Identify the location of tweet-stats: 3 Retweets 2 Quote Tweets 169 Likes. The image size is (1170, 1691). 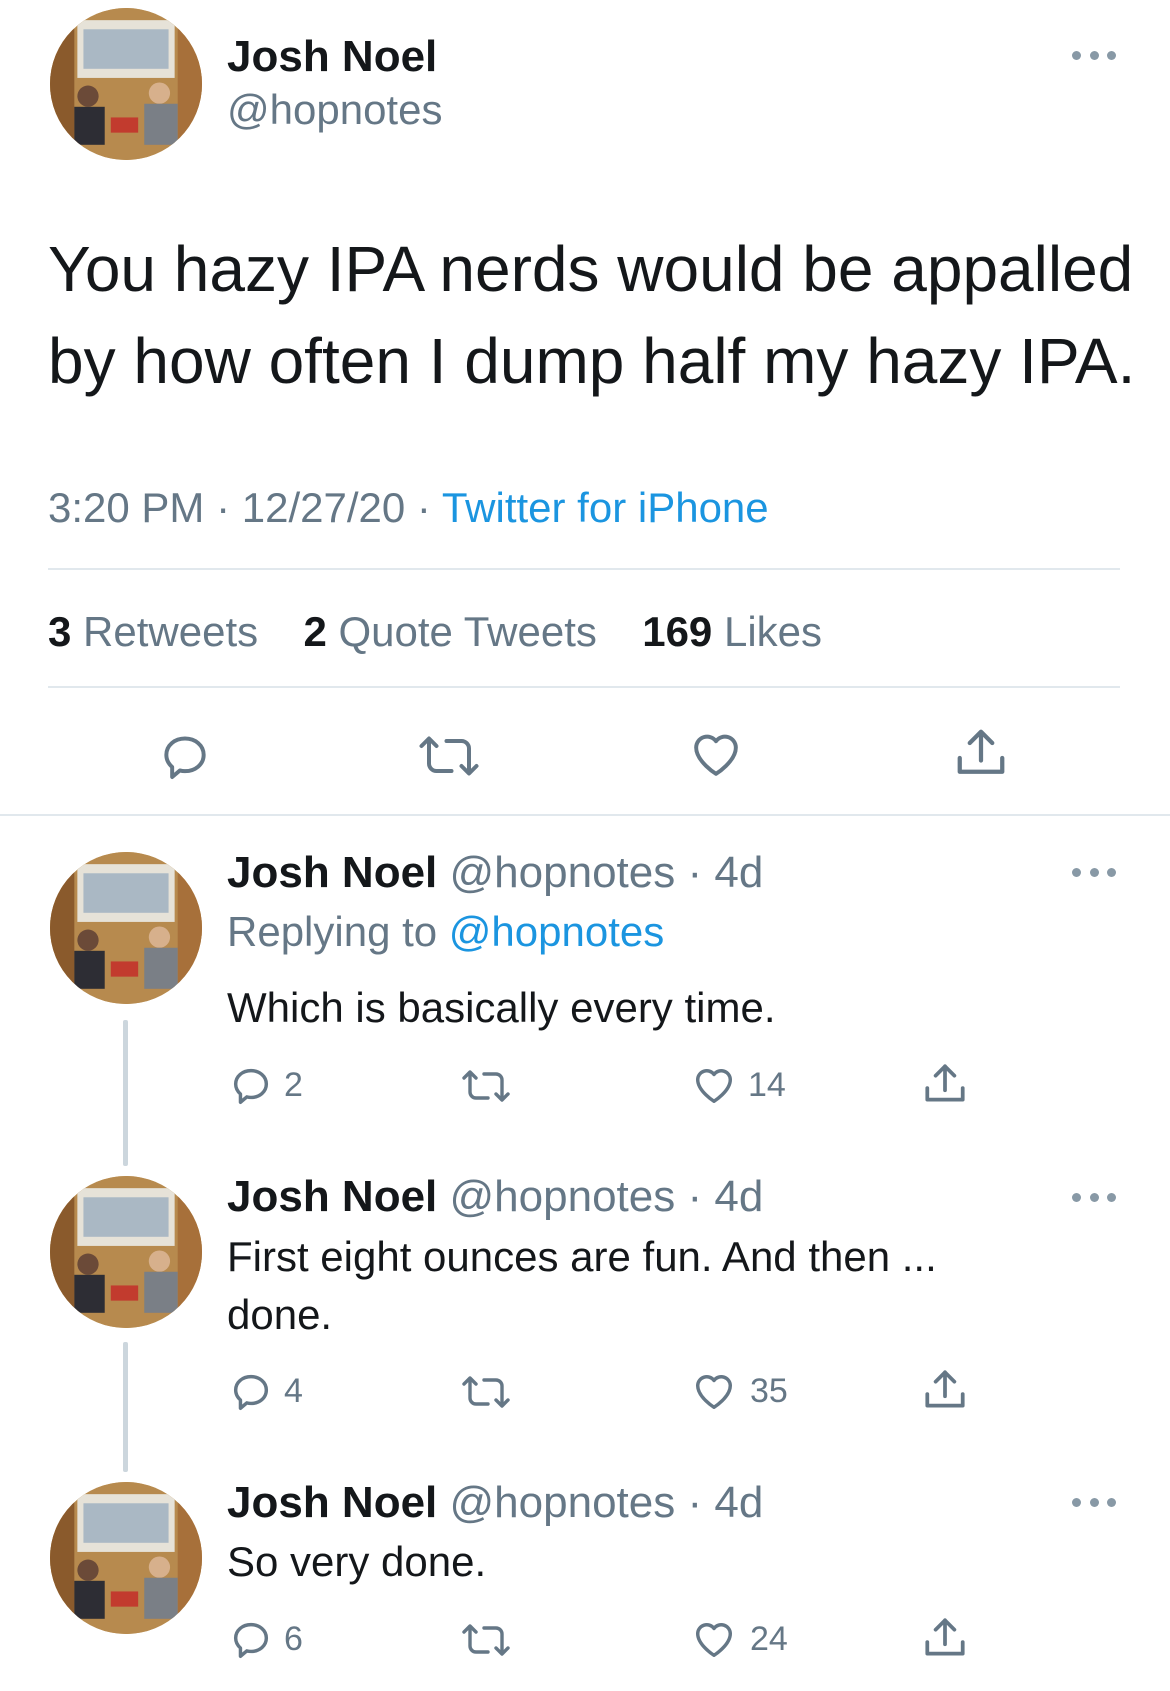
(435, 632).